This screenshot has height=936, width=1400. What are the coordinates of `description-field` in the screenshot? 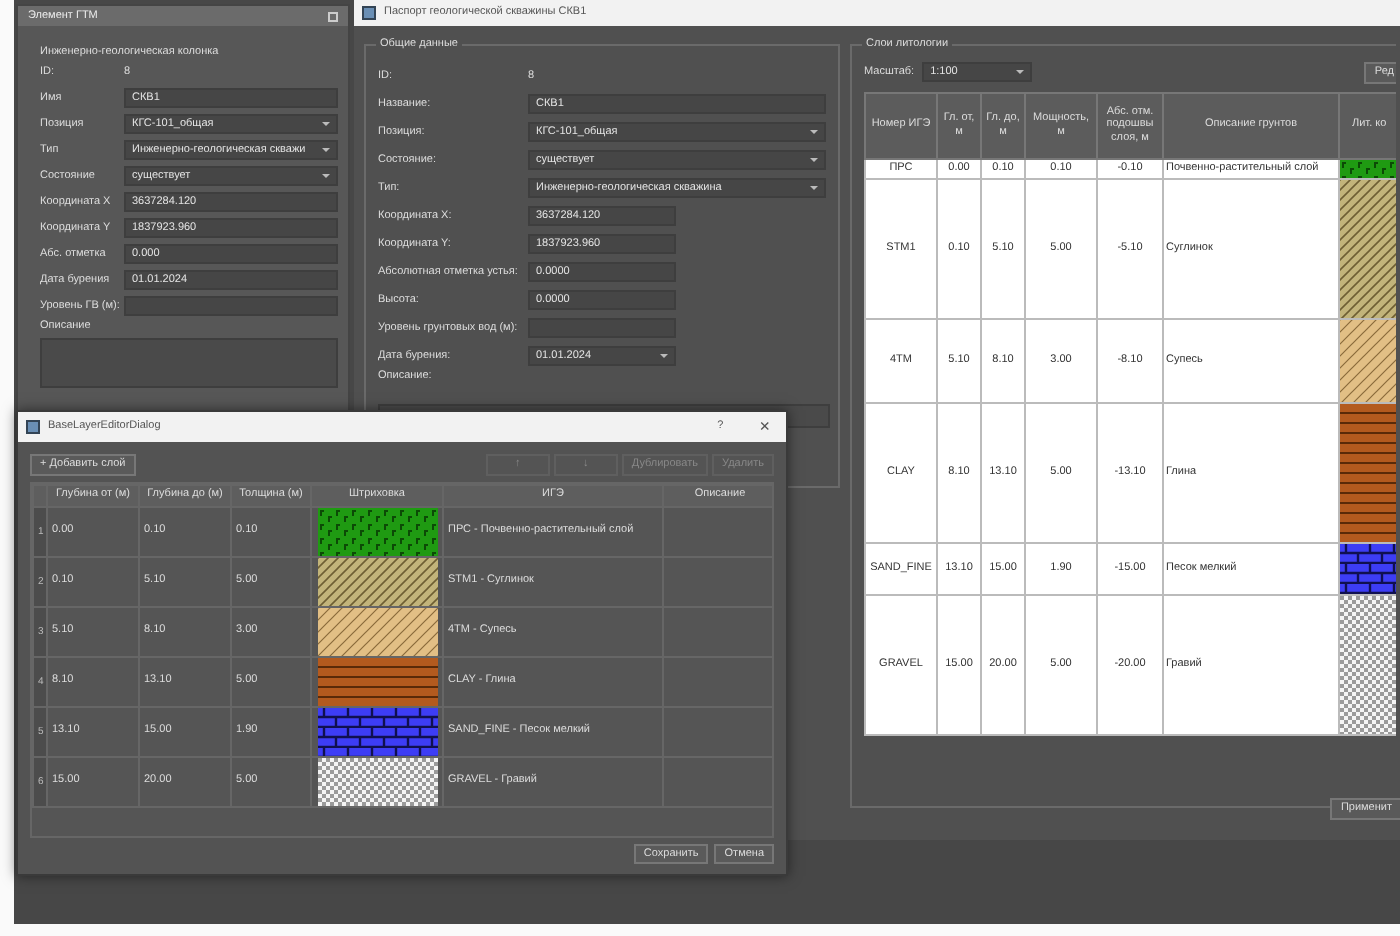 It's located at (189, 363).